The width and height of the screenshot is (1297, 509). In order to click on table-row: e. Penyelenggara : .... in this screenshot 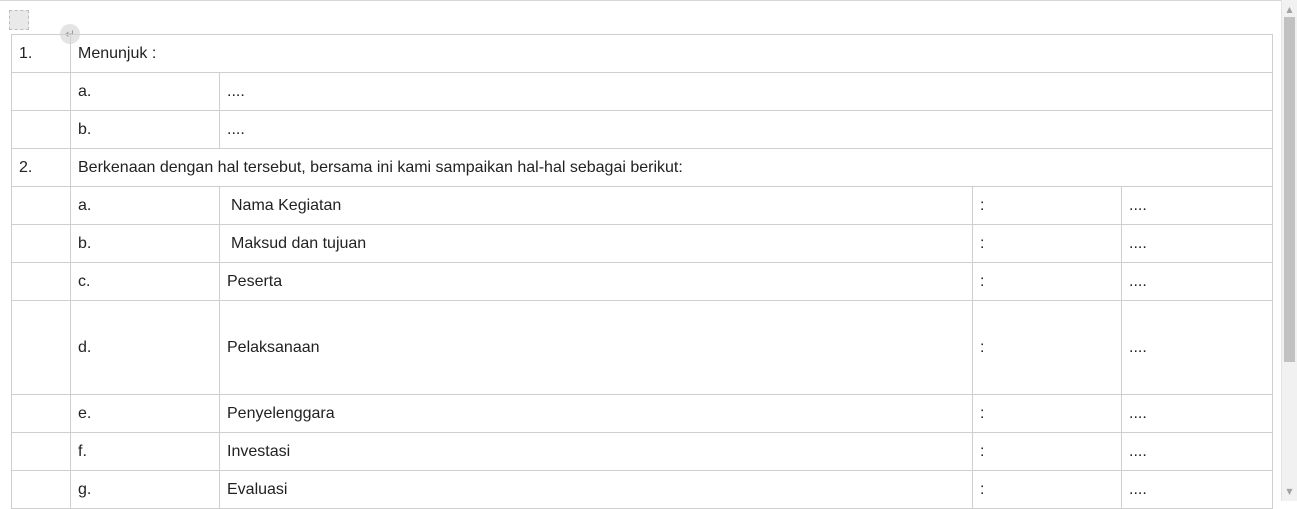, I will do `click(642, 413)`.